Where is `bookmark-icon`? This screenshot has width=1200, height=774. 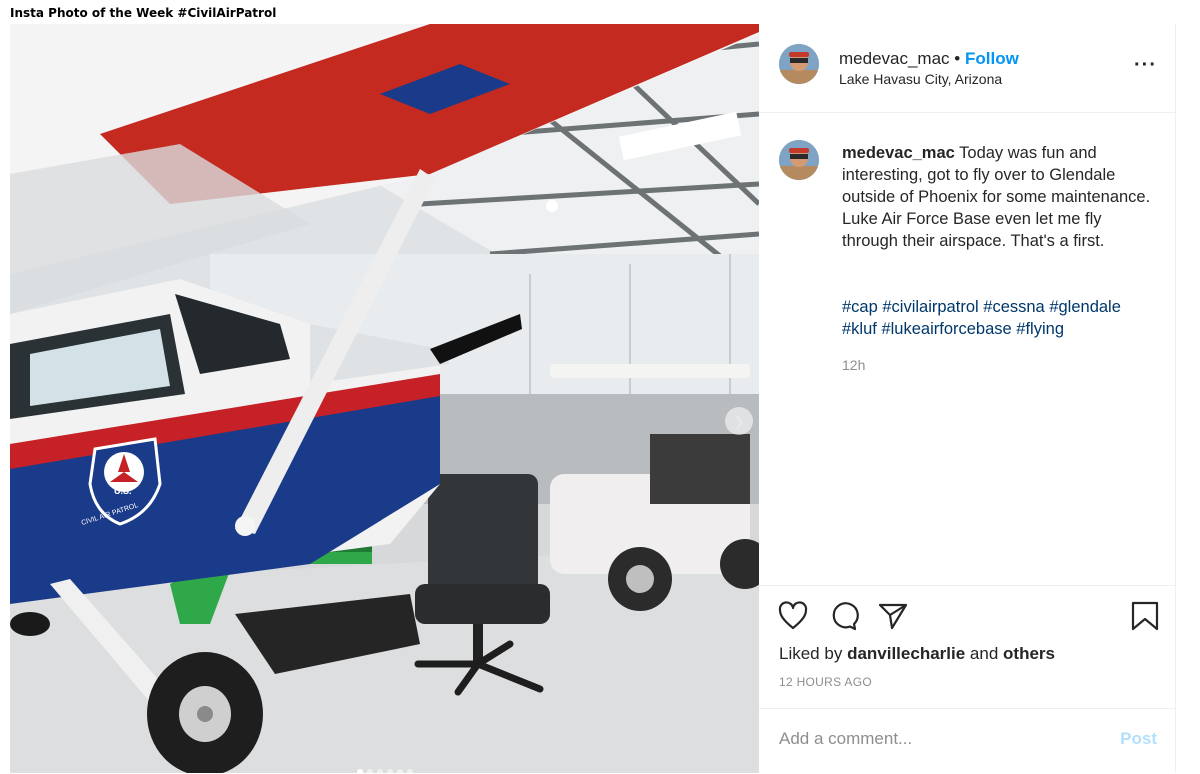 bookmark-icon is located at coordinates (1145, 616).